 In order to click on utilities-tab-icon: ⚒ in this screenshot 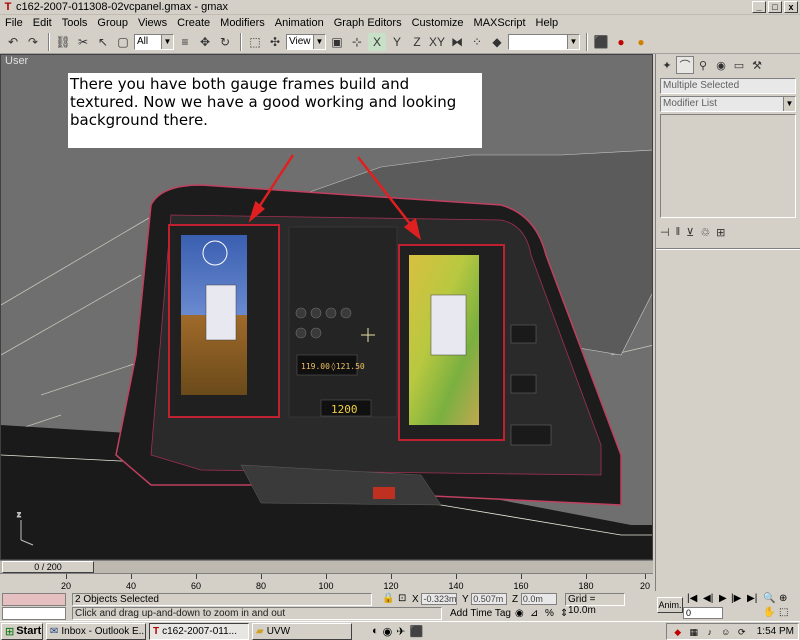, I will do `click(757, 65)`.